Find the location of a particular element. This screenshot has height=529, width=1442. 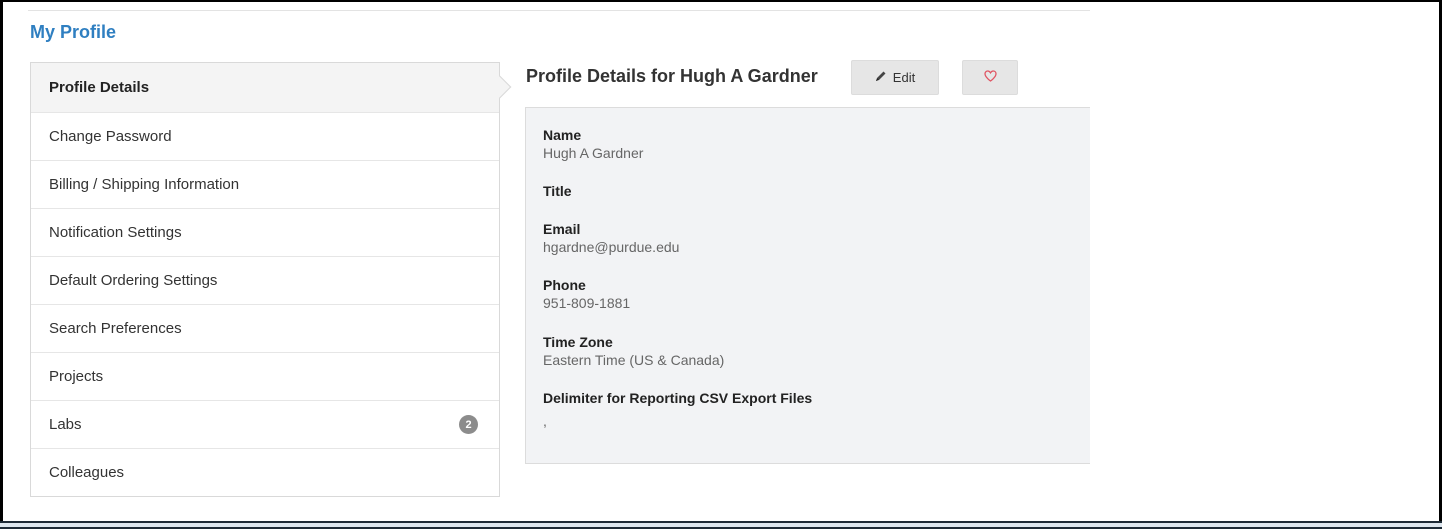

sidebar-item-label: Labs is located at coordinates (65, 424).